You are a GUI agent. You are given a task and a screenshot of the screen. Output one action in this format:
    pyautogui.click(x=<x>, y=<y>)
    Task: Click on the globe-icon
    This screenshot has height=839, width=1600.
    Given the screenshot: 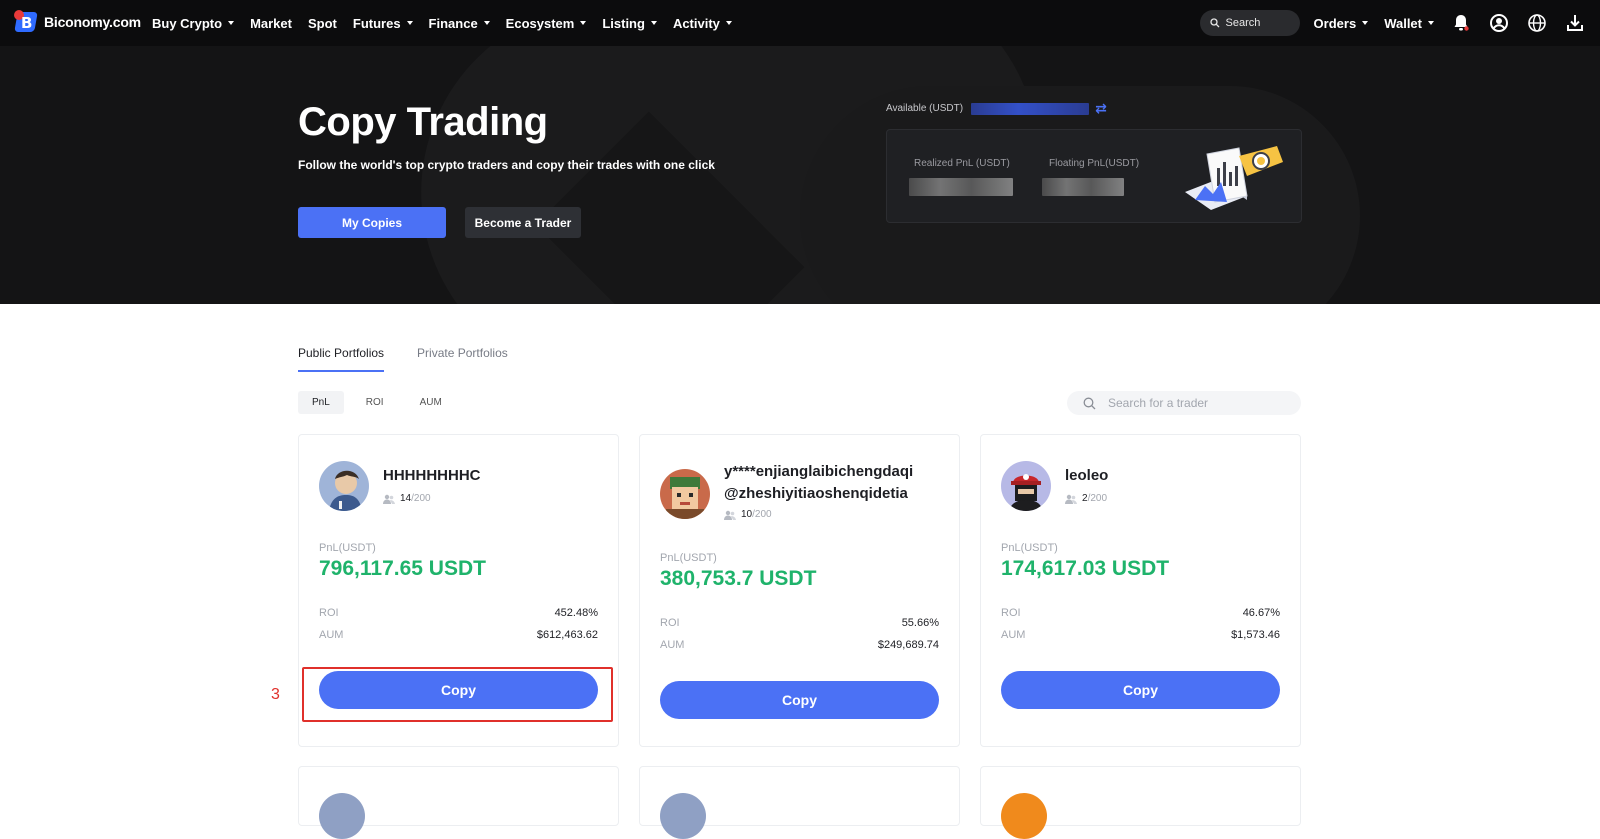 What is the action you would take?
    pyautogui.click(x=1537, y=23)
    